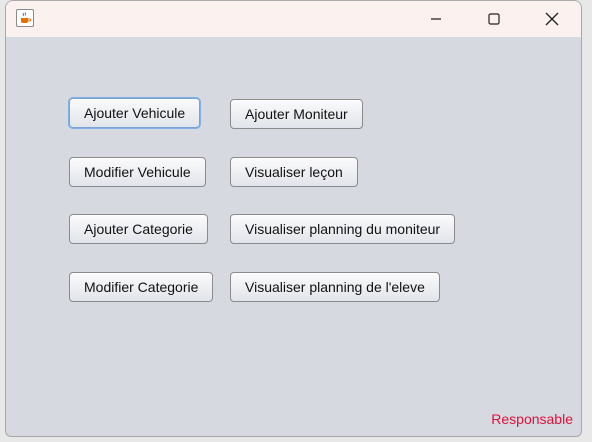 This screenshot has width=592, height=442. I want to click on ajouter-vehicule-button: Ajouter Vehicule, so click(135, 113).